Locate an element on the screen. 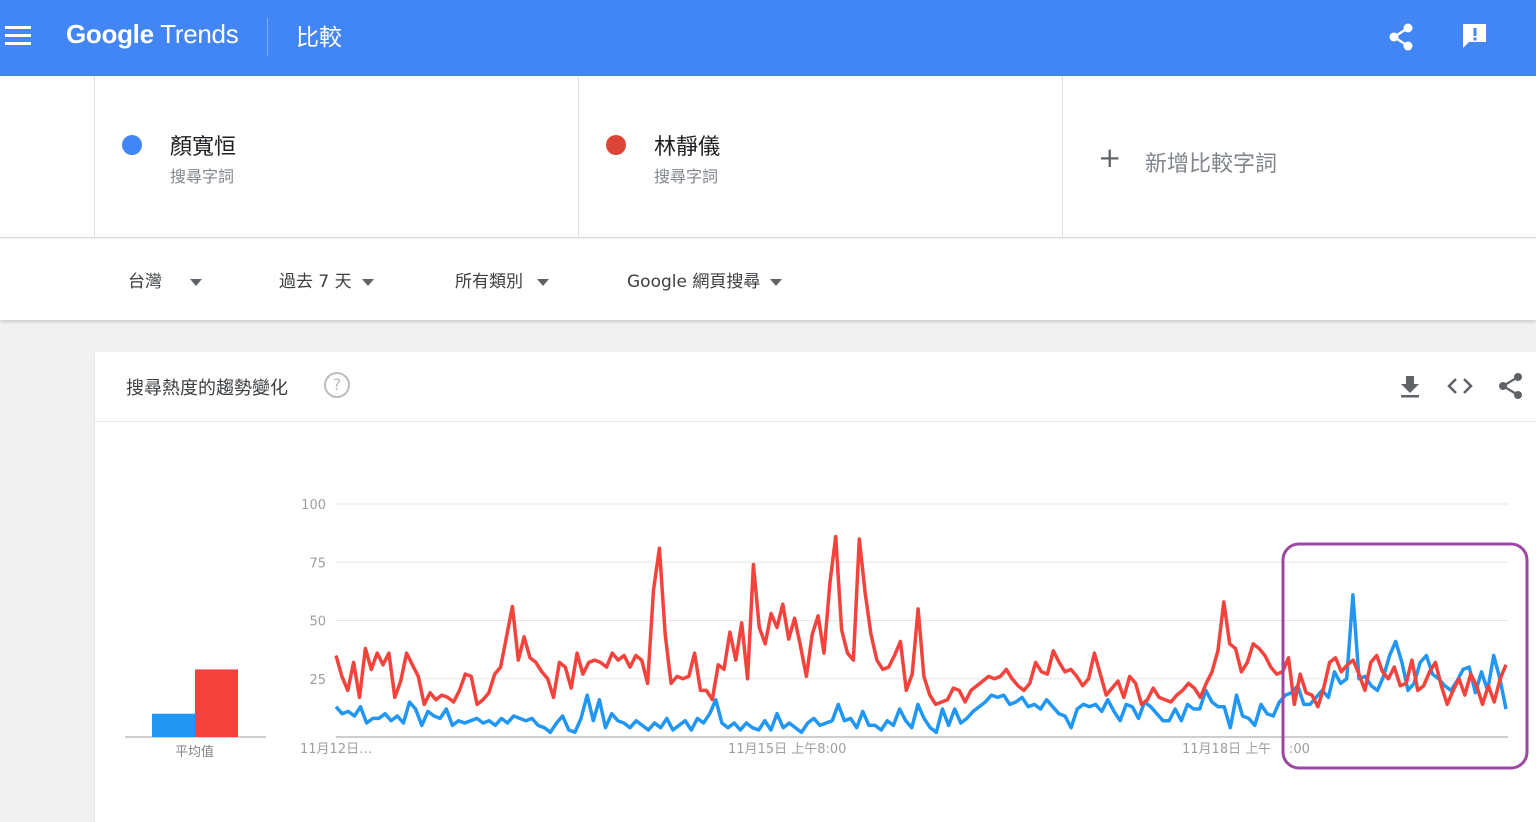  x-tick-label: 11月15日 上午8:00 is located at coordinates (787, 749).